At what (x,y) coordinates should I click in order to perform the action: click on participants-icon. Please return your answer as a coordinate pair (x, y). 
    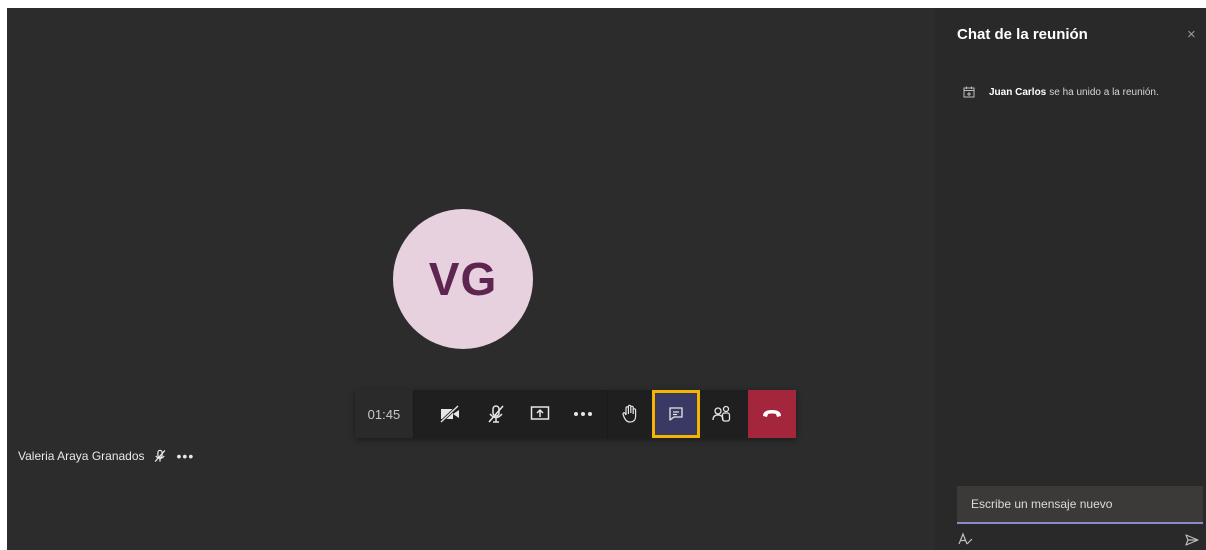
    Looking at the image, I should click on (721, 413).